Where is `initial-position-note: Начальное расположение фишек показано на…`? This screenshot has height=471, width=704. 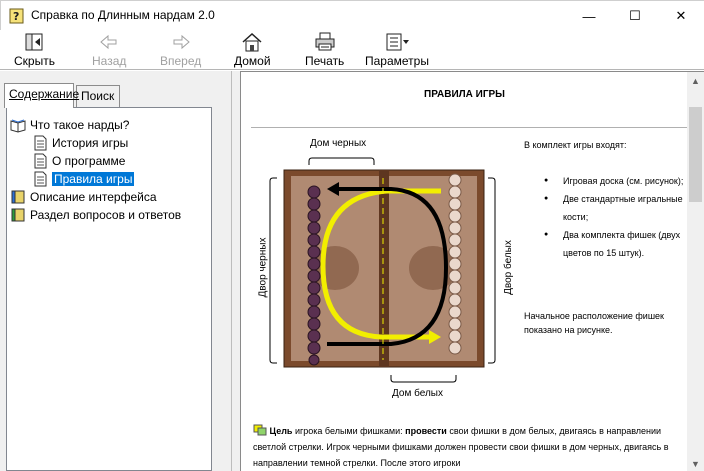 initial-position-note: Начальное расположение фишек показано на… is located at coordinates (594, 323).